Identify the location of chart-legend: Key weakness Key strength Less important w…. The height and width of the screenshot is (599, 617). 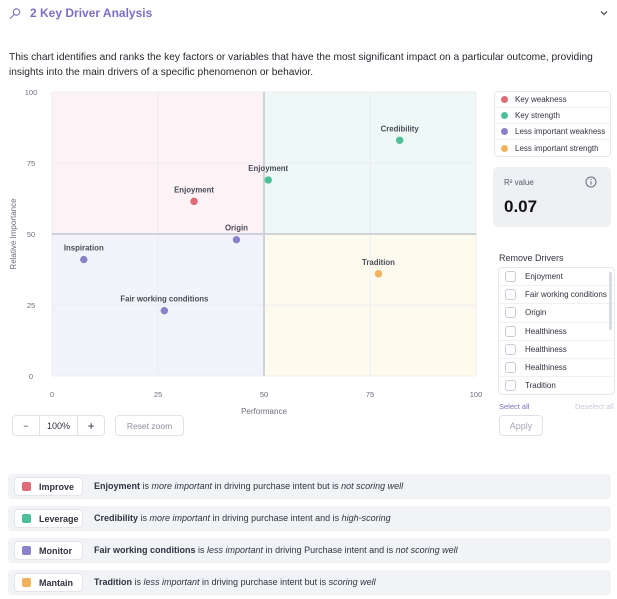
(552, 124).